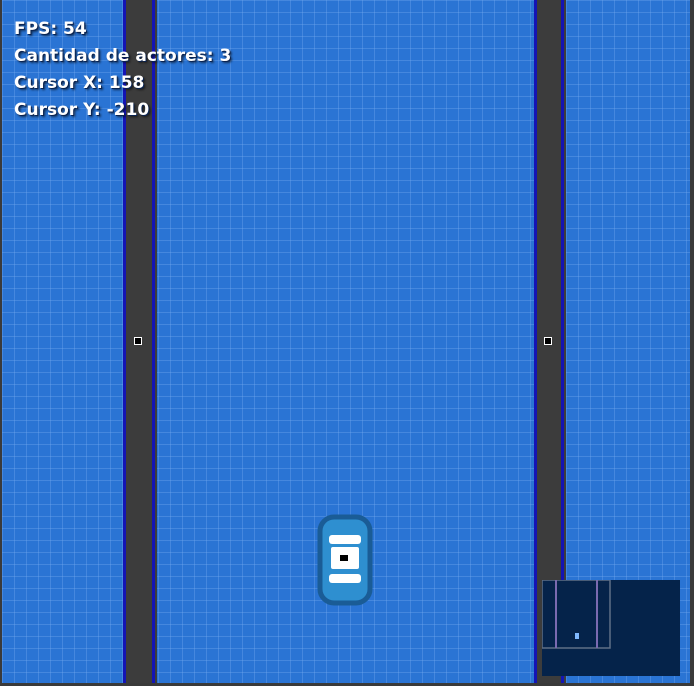 The image size is (694, 686). What do you see at coordinates (345, 539) in the screenshot?
I see `car-windshield` at bounding box center [345, 539].